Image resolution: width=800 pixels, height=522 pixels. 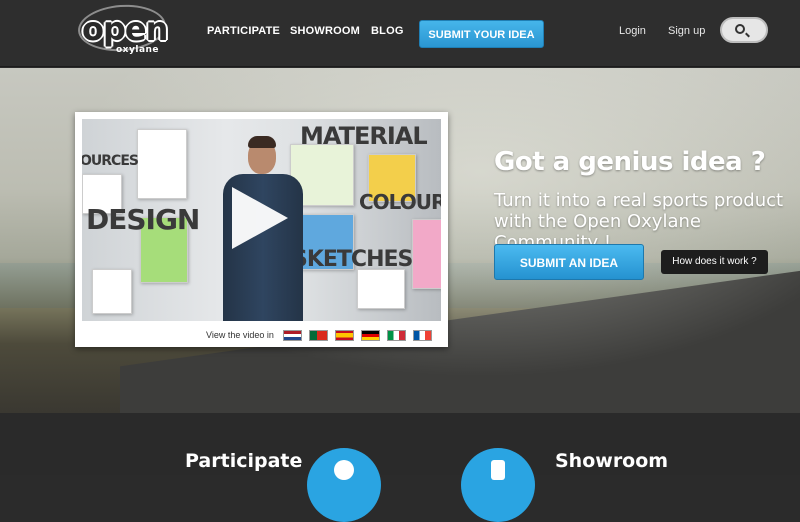 What do you see at coordinates (344, 470) in the screenshot?
I see `person-icon` at bounding box center [344, 470].